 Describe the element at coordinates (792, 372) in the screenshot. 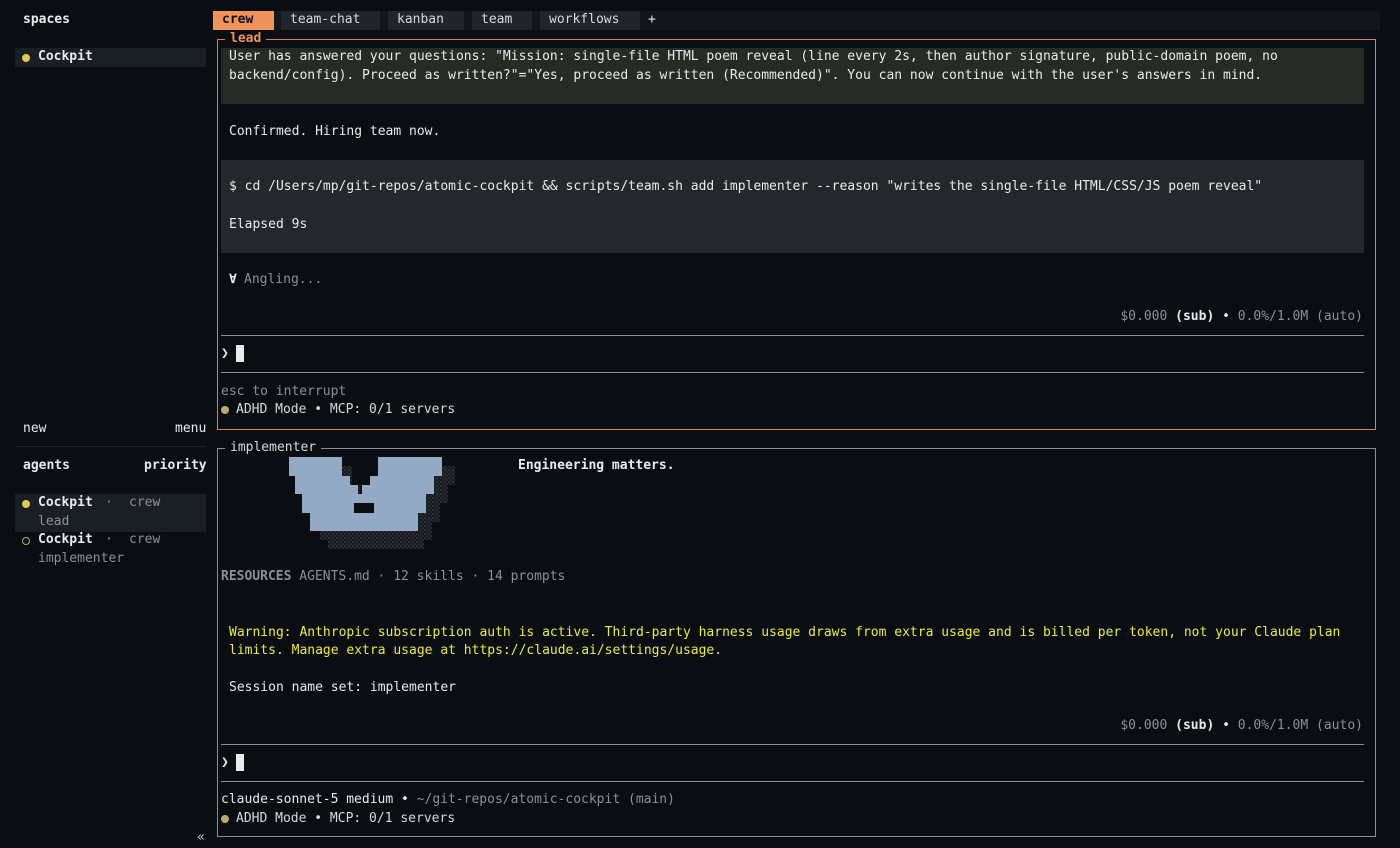

I see `lead-input-bottom-border` at that location.